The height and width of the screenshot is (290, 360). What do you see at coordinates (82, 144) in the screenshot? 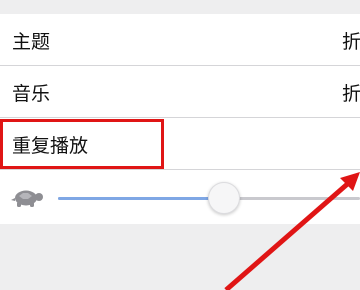
I see `highlight-box` at bounding box center [82, 144].